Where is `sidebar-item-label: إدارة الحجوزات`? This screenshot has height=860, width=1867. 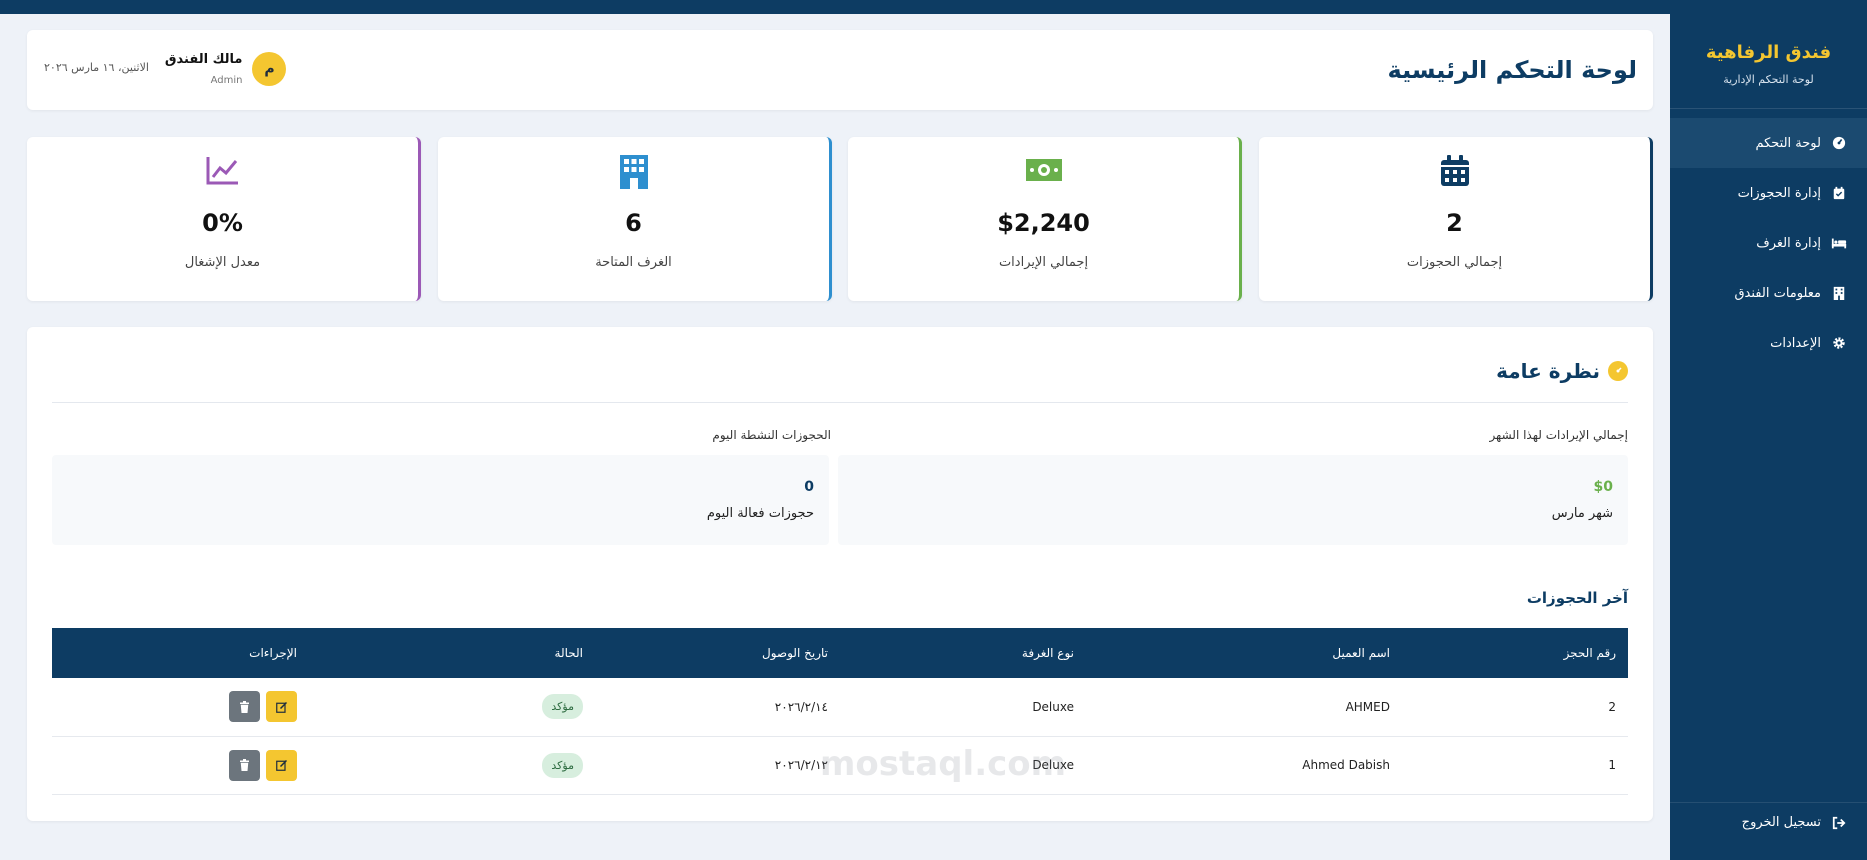 sidebar-item-label: إدارة الحجوزات is located at coordinates (1779, 193).